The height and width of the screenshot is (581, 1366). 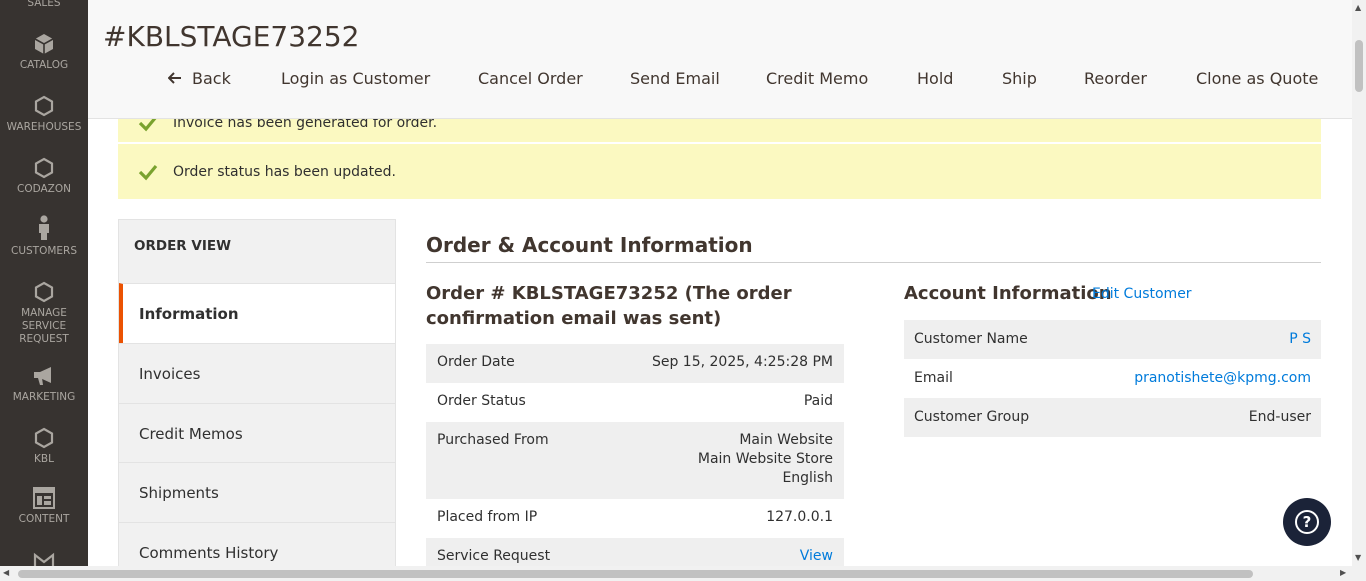 I want to click on menu-item-customers: CUSTOMERS, so click(x=44, y=236).